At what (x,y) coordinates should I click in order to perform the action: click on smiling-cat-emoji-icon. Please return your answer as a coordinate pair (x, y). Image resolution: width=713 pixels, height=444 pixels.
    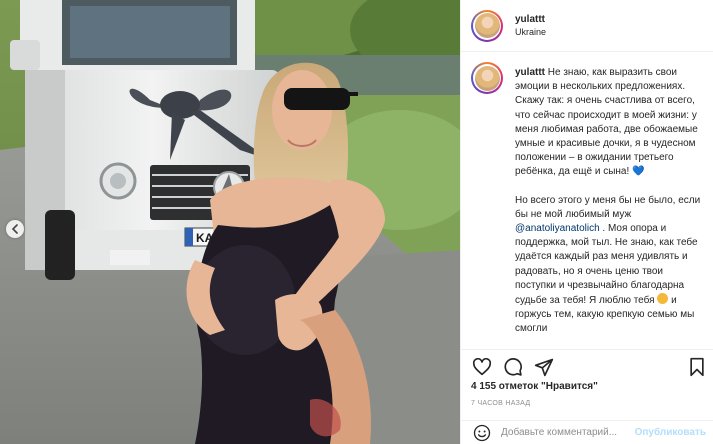
    Looking at the image, I should click on (663, 299).